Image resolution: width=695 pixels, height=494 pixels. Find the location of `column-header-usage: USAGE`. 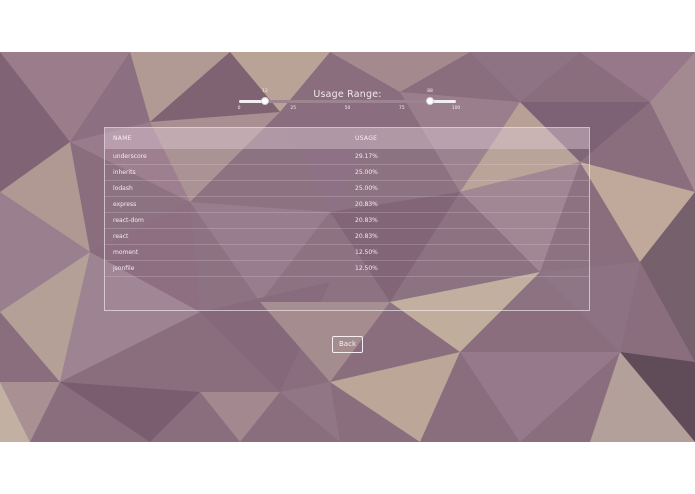

column-header-usage: USAGE is located at coordinates (366, 138).